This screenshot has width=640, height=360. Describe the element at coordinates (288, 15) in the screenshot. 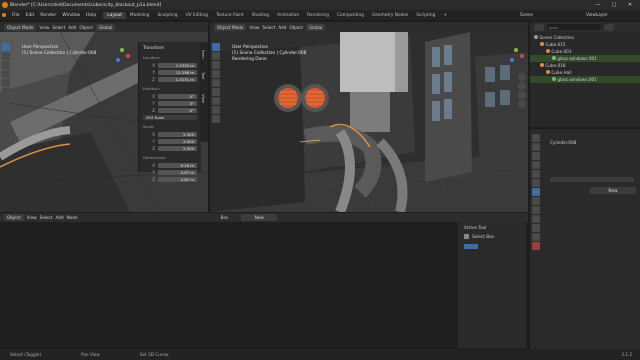

I see `tab-animation: Animation` at that location.